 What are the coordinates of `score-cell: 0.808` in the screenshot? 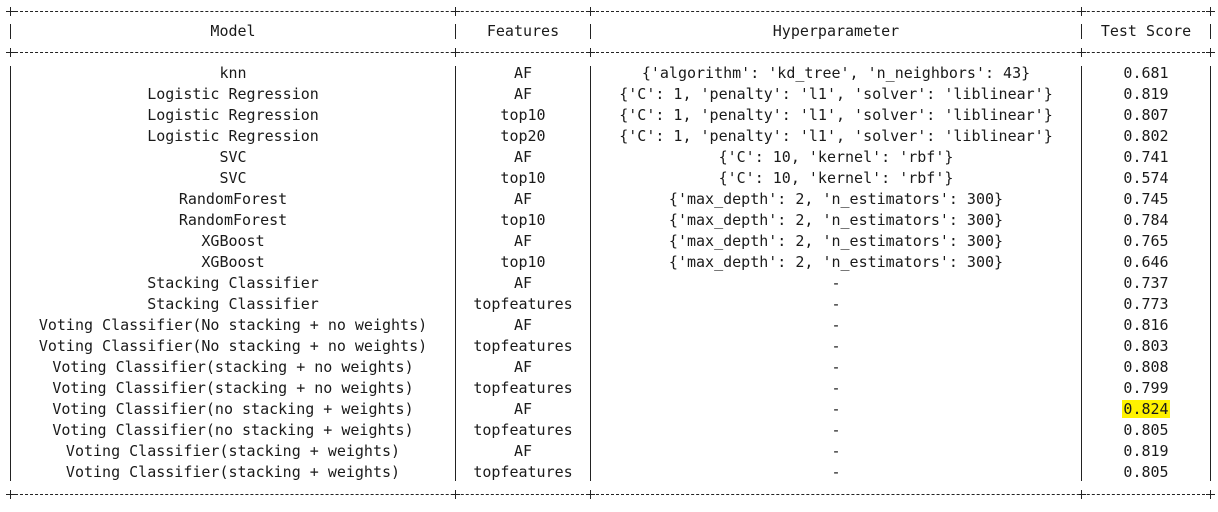 It's located at (1146, 367).